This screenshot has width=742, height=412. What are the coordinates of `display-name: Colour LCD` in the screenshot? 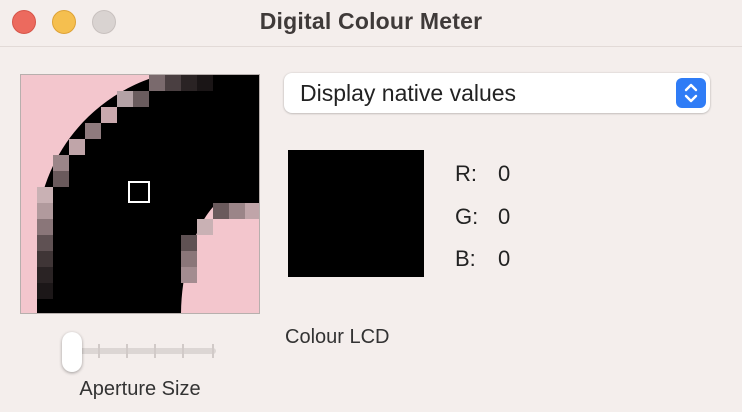 It's located at (337, 337).